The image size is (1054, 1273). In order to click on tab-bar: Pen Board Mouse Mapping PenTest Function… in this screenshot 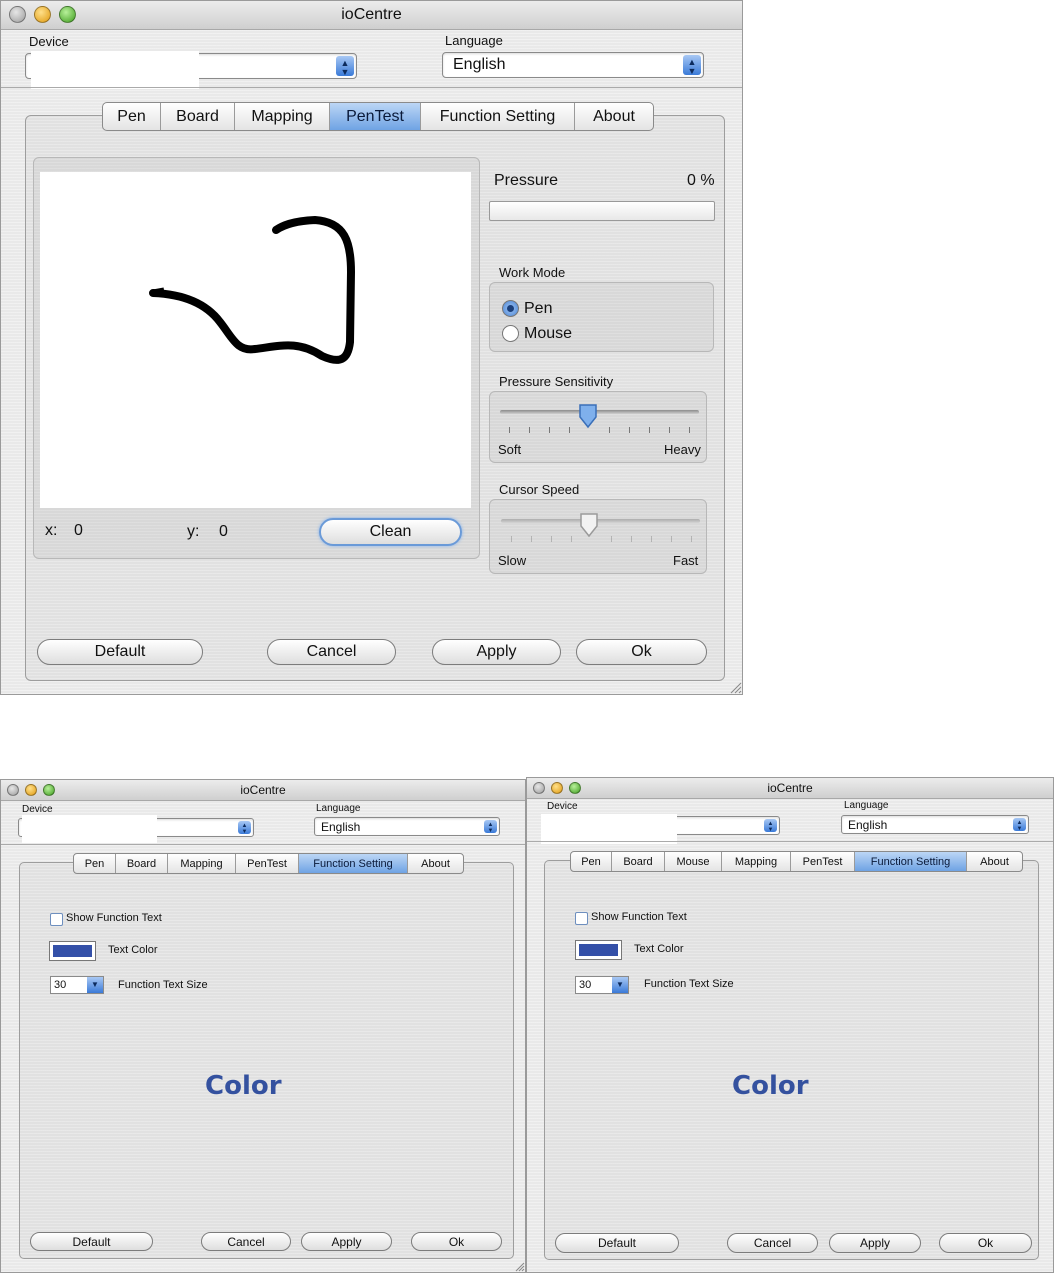, I will do `click(796, 861)`.